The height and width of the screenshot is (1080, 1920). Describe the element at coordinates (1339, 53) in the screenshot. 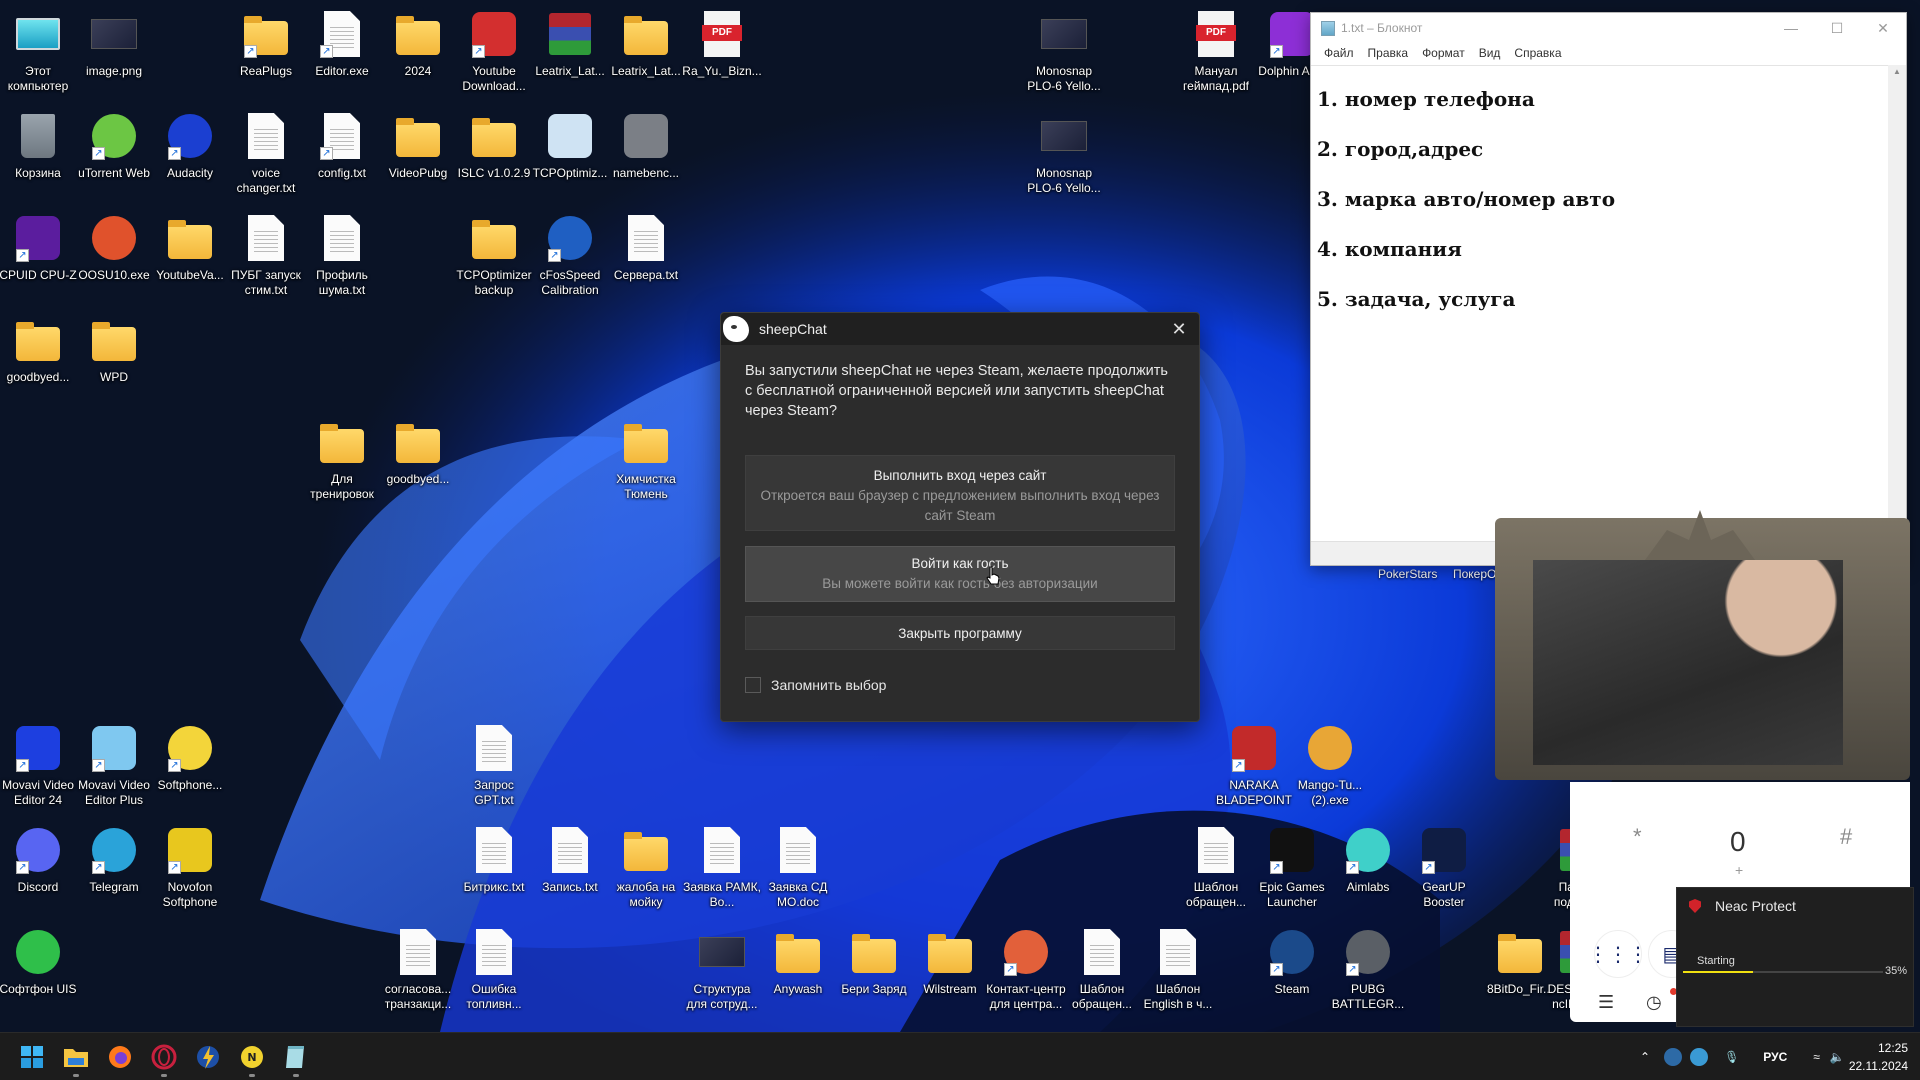

I see `menu-file: Файл` at that location.